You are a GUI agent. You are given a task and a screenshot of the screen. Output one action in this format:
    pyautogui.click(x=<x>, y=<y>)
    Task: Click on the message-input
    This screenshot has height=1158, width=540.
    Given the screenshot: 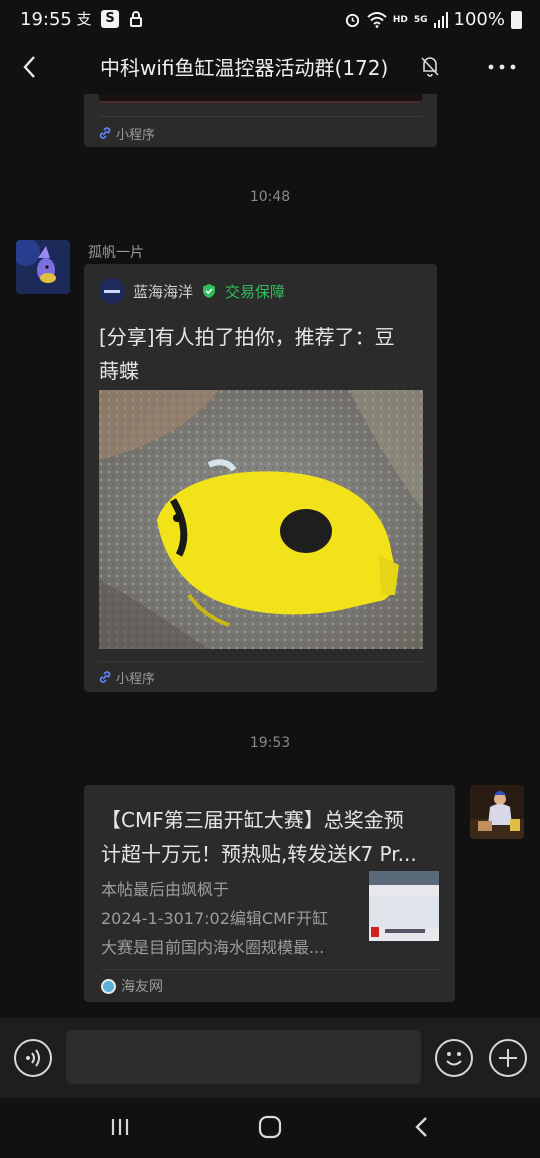 What is the action you would take?
    pyautogui.click(x=243, y=1057)
    